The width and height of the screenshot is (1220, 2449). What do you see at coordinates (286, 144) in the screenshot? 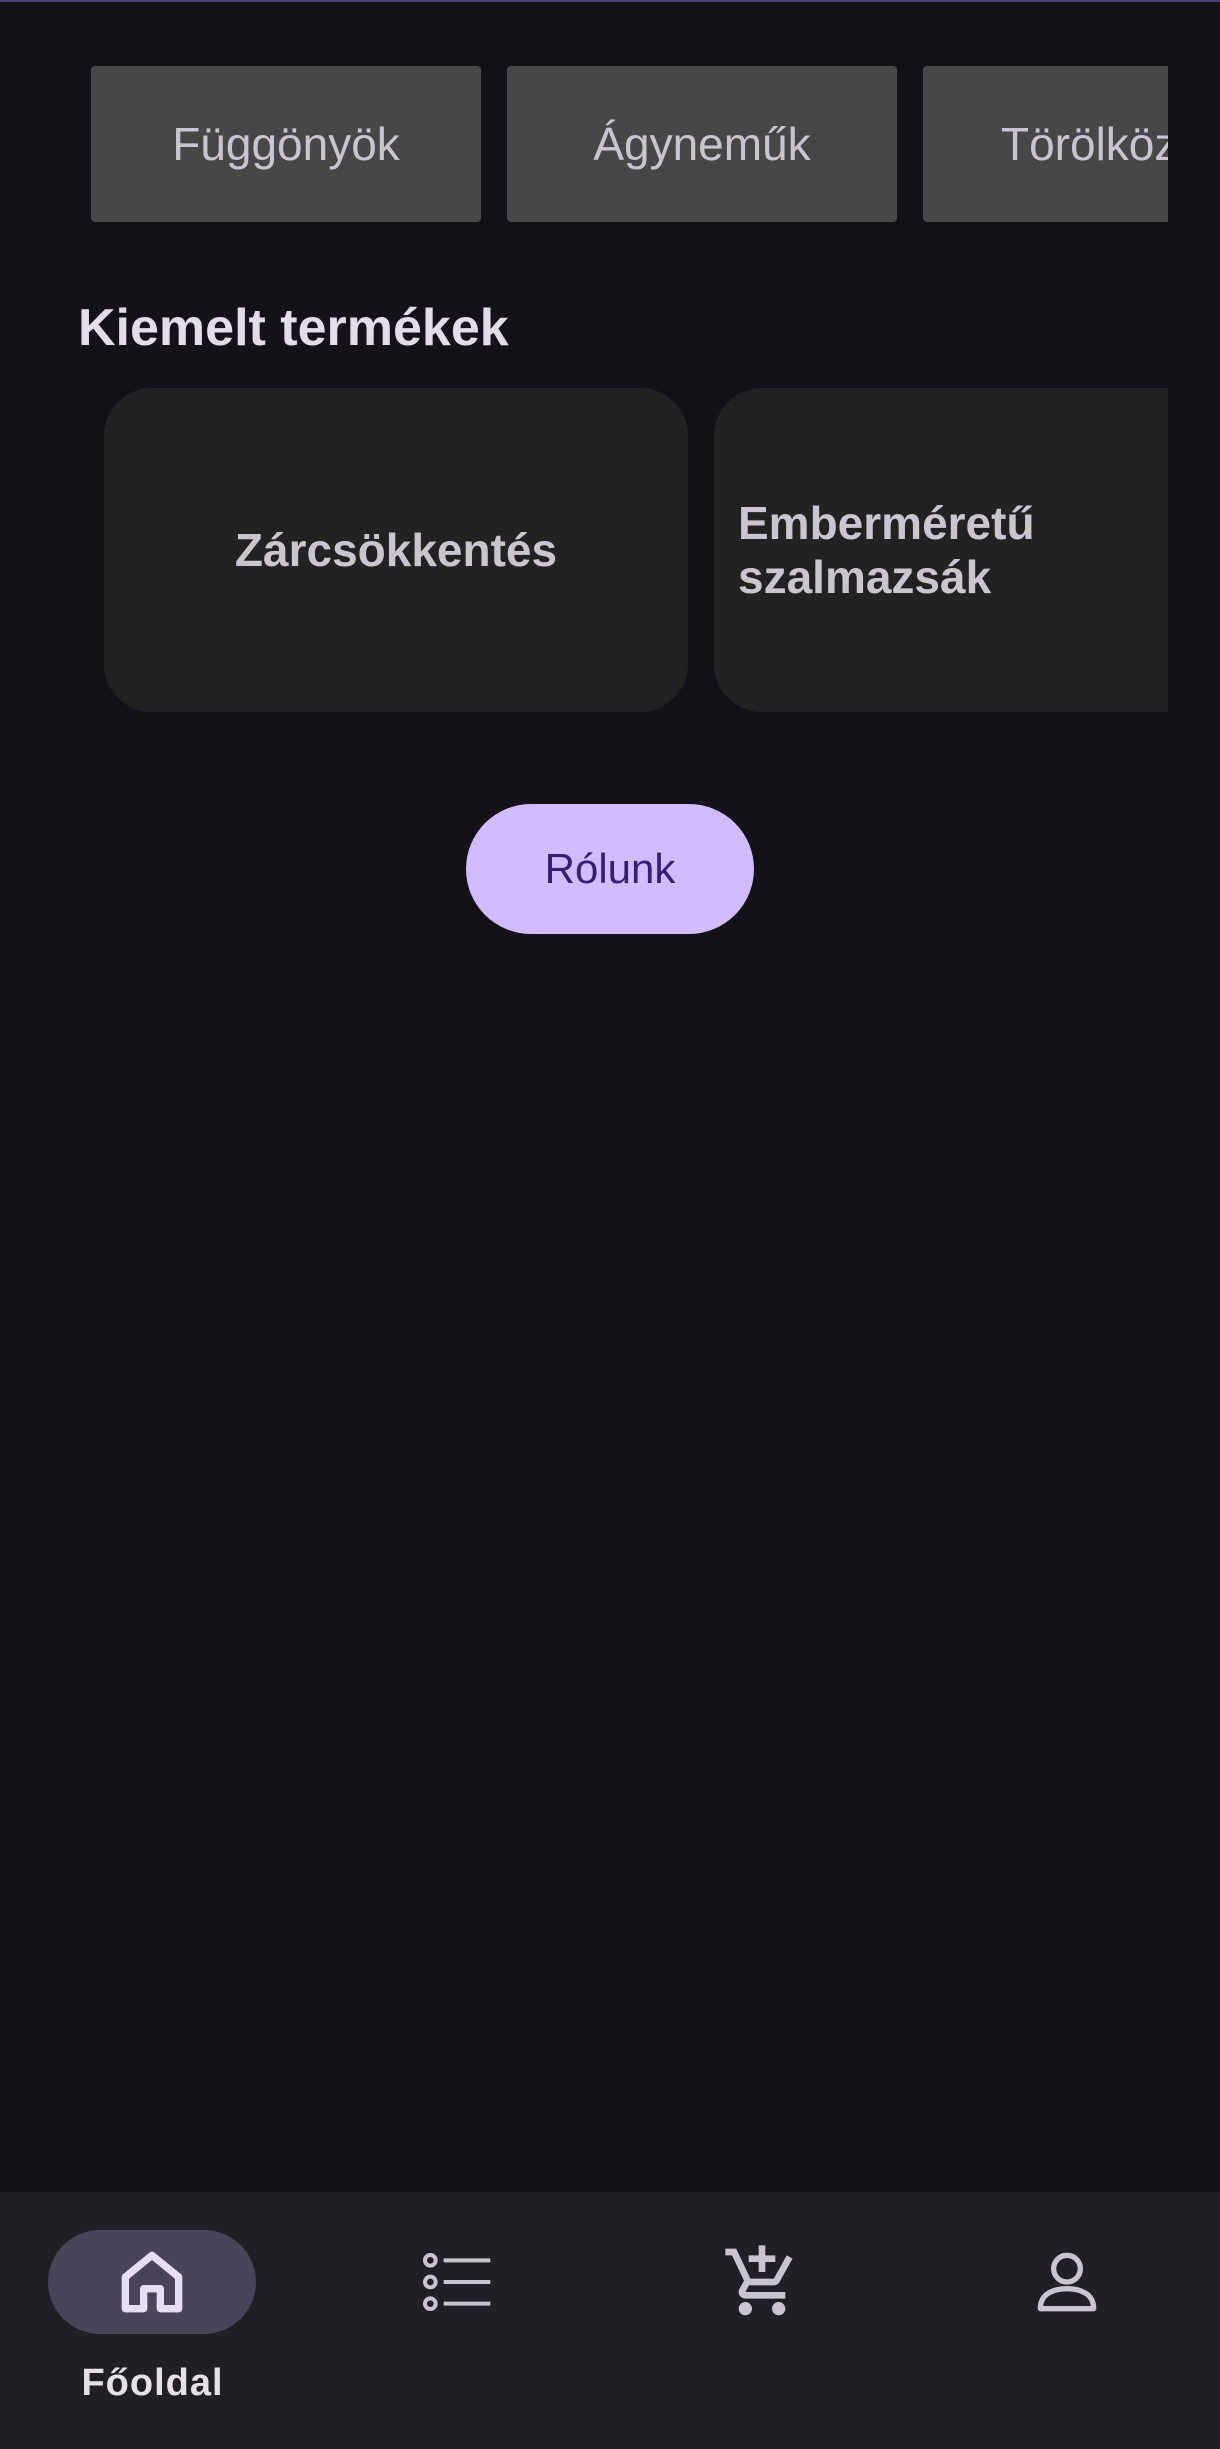
I see `category-chip-curtains: Függönyök` at bounding box center [286, 144].